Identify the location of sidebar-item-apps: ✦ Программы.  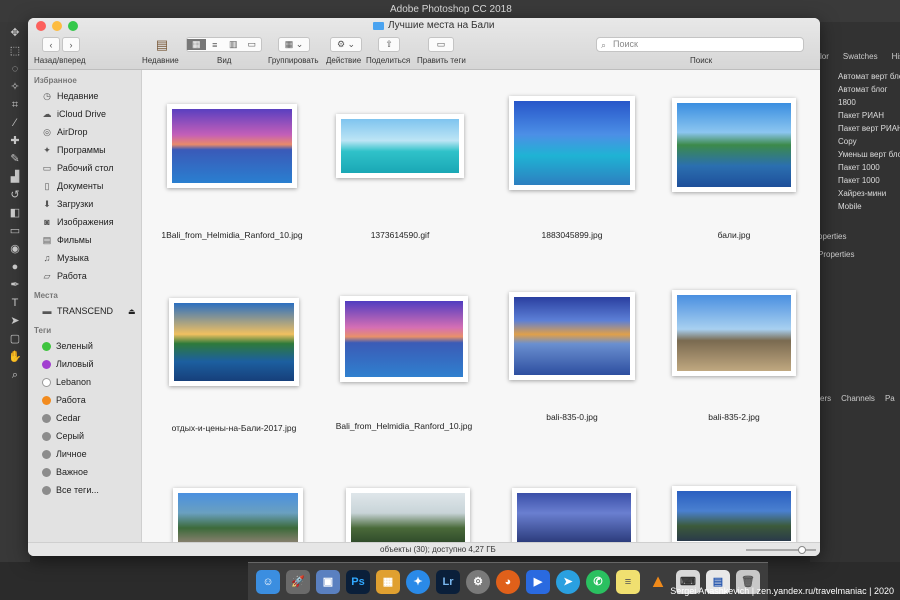
(84, 150).